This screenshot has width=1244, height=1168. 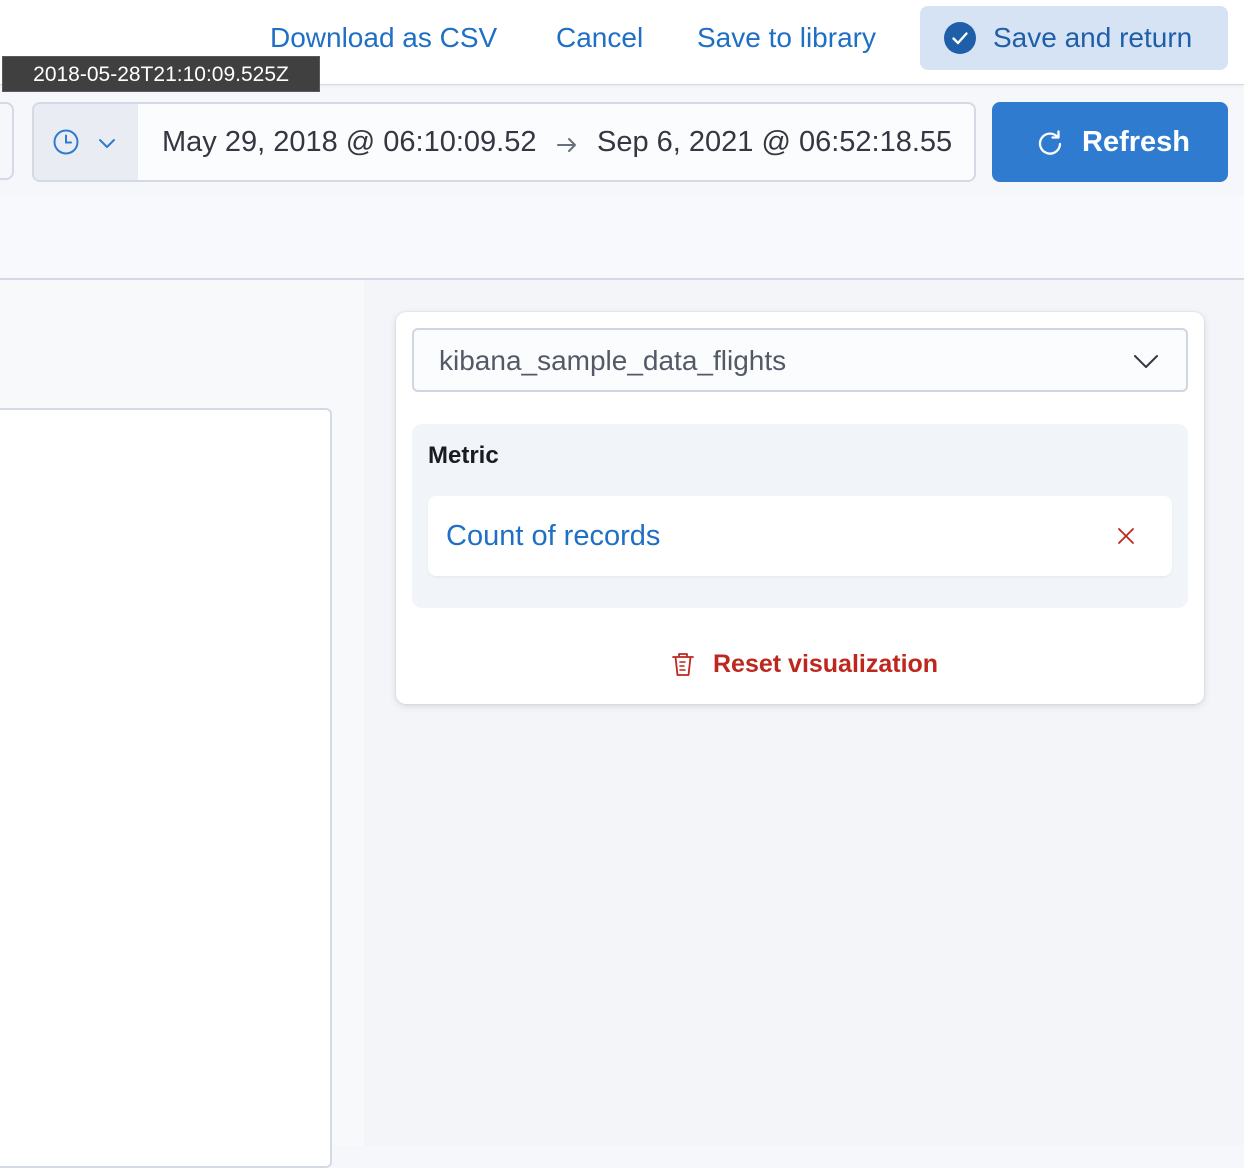 I want to click on arrow-right-icon, so click(x=566, y=145).